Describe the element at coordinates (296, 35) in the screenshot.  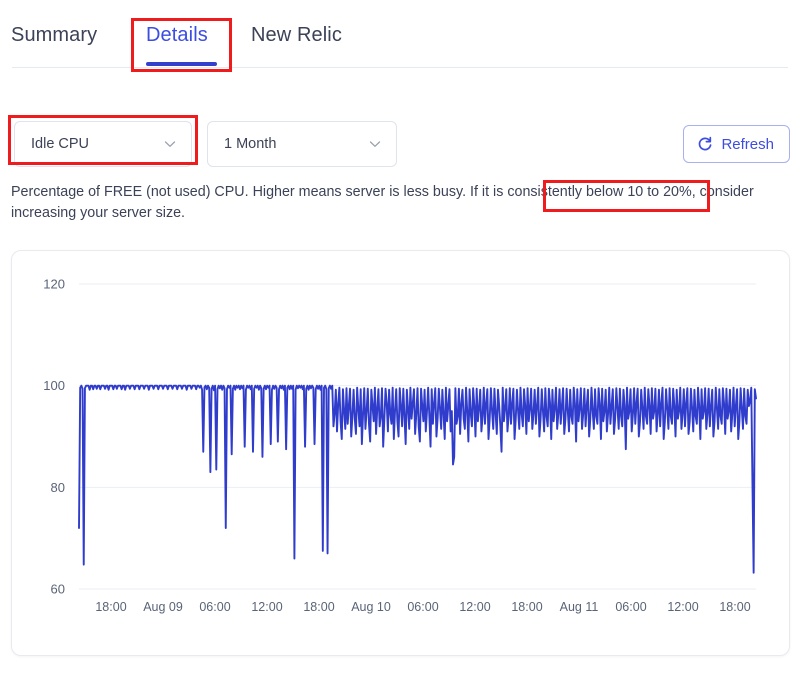
I see `tab-new-relic: New Relic` at that location.